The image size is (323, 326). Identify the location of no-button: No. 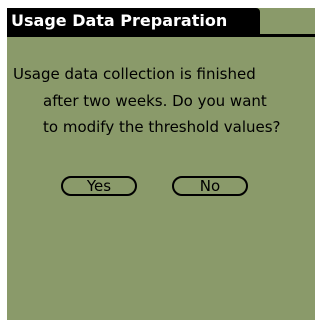
(210, 186).